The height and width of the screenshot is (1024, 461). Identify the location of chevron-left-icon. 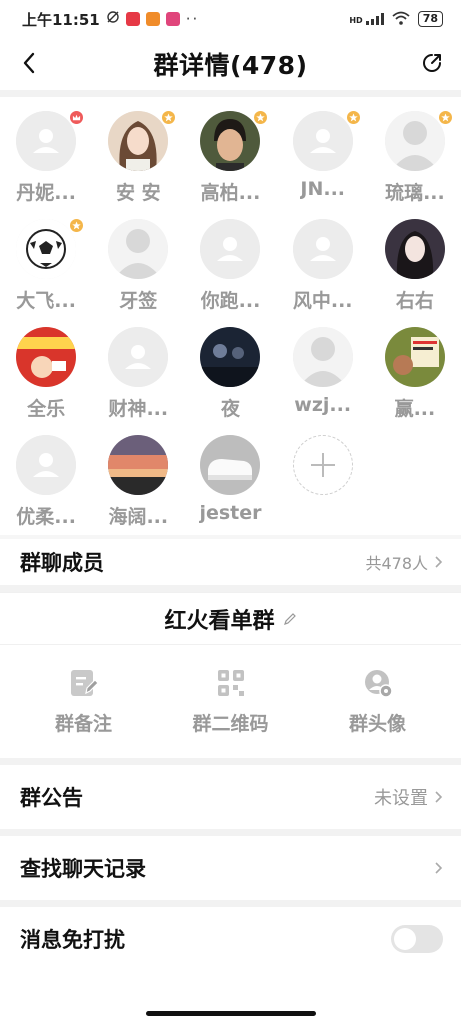
(29, 63).